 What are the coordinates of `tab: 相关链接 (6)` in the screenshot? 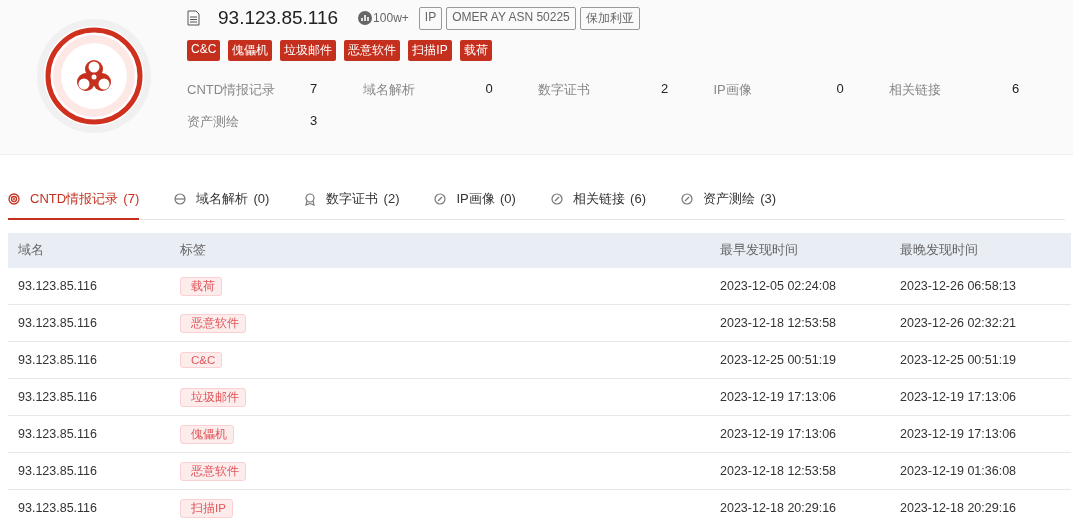 It's located at (598, 201).